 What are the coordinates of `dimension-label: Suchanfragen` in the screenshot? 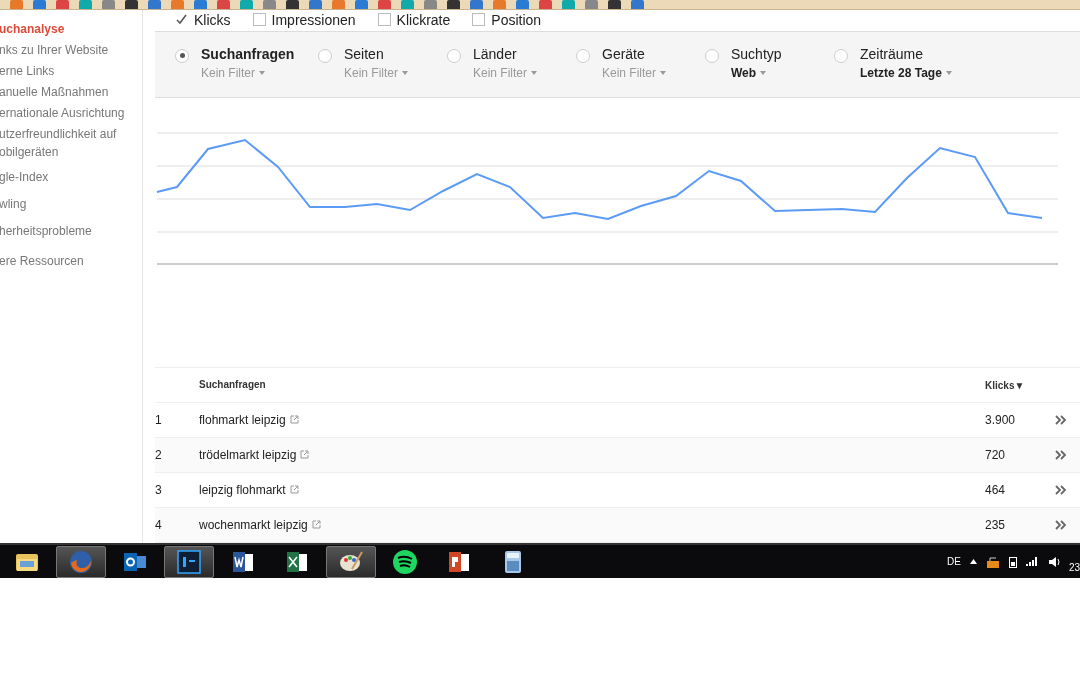 It's located at (248, 53).